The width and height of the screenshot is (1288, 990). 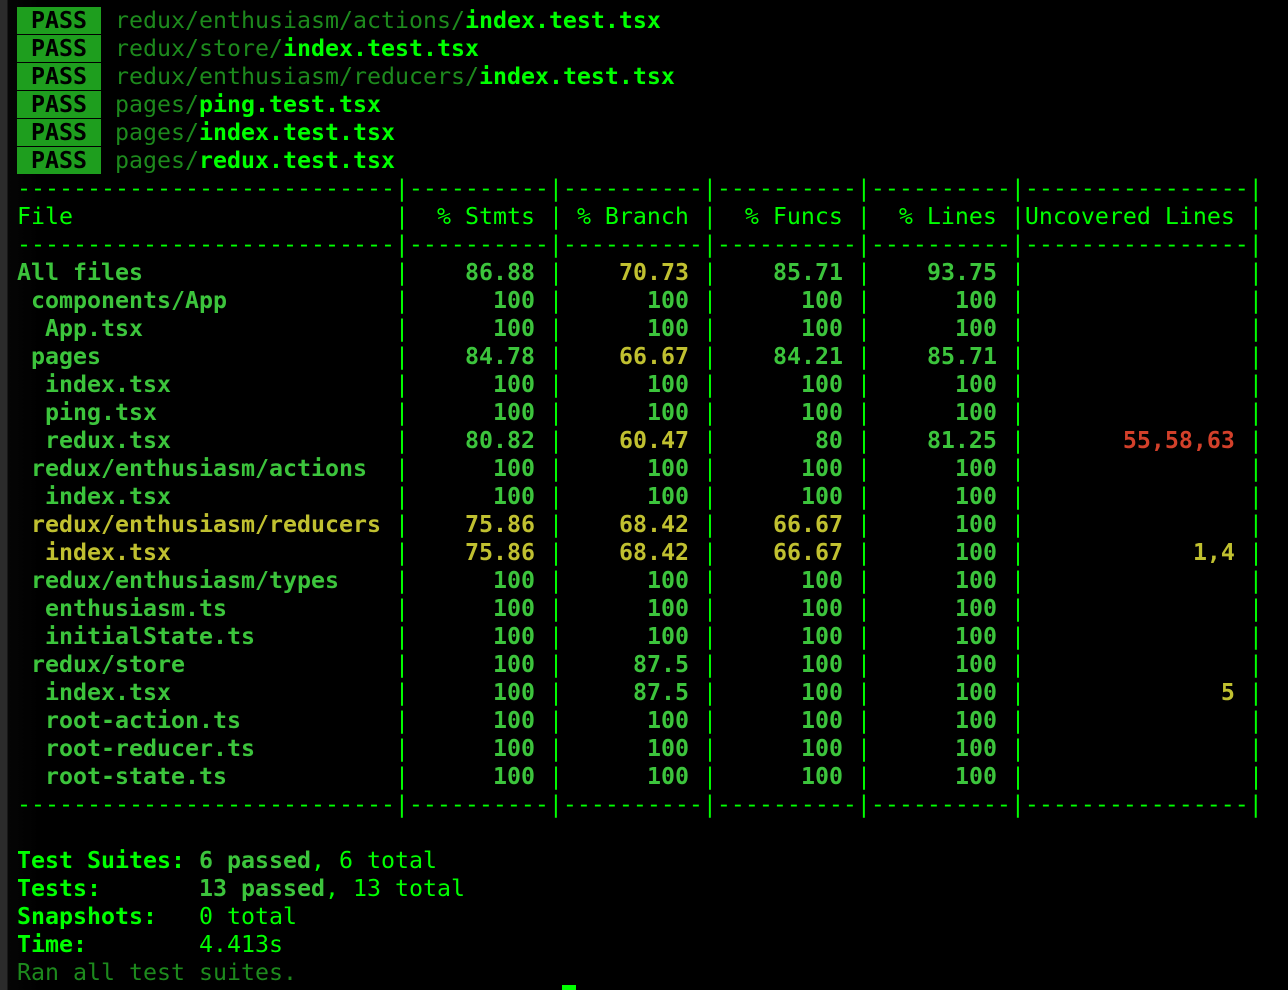 What do you see at coordinates (640, 693) in the screenshot?
I see `table-row: index.tsx | 100 | 87.5 | 100 | 100 | 5 |` at bounding box center [640, 693].